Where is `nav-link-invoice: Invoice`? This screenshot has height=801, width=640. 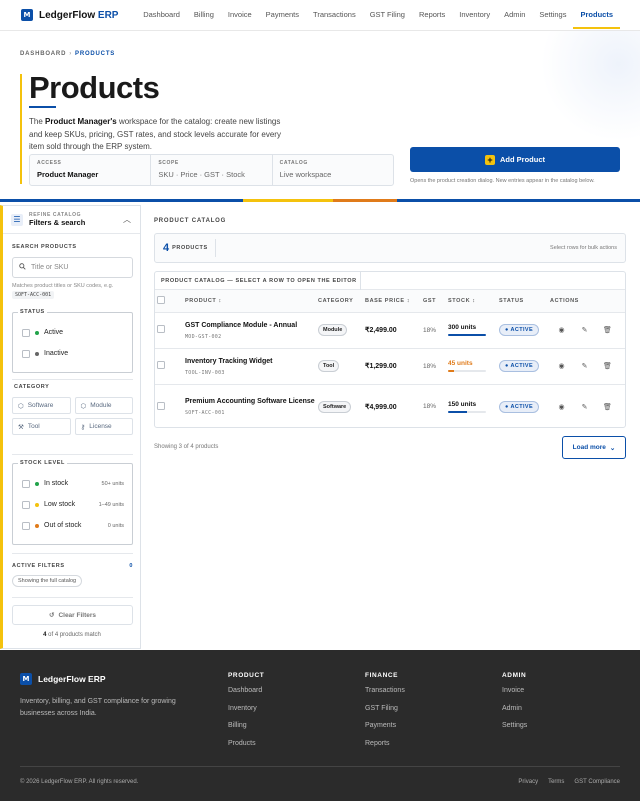 nav-link-invoice: Invoice is located at coordinates (240, 15).